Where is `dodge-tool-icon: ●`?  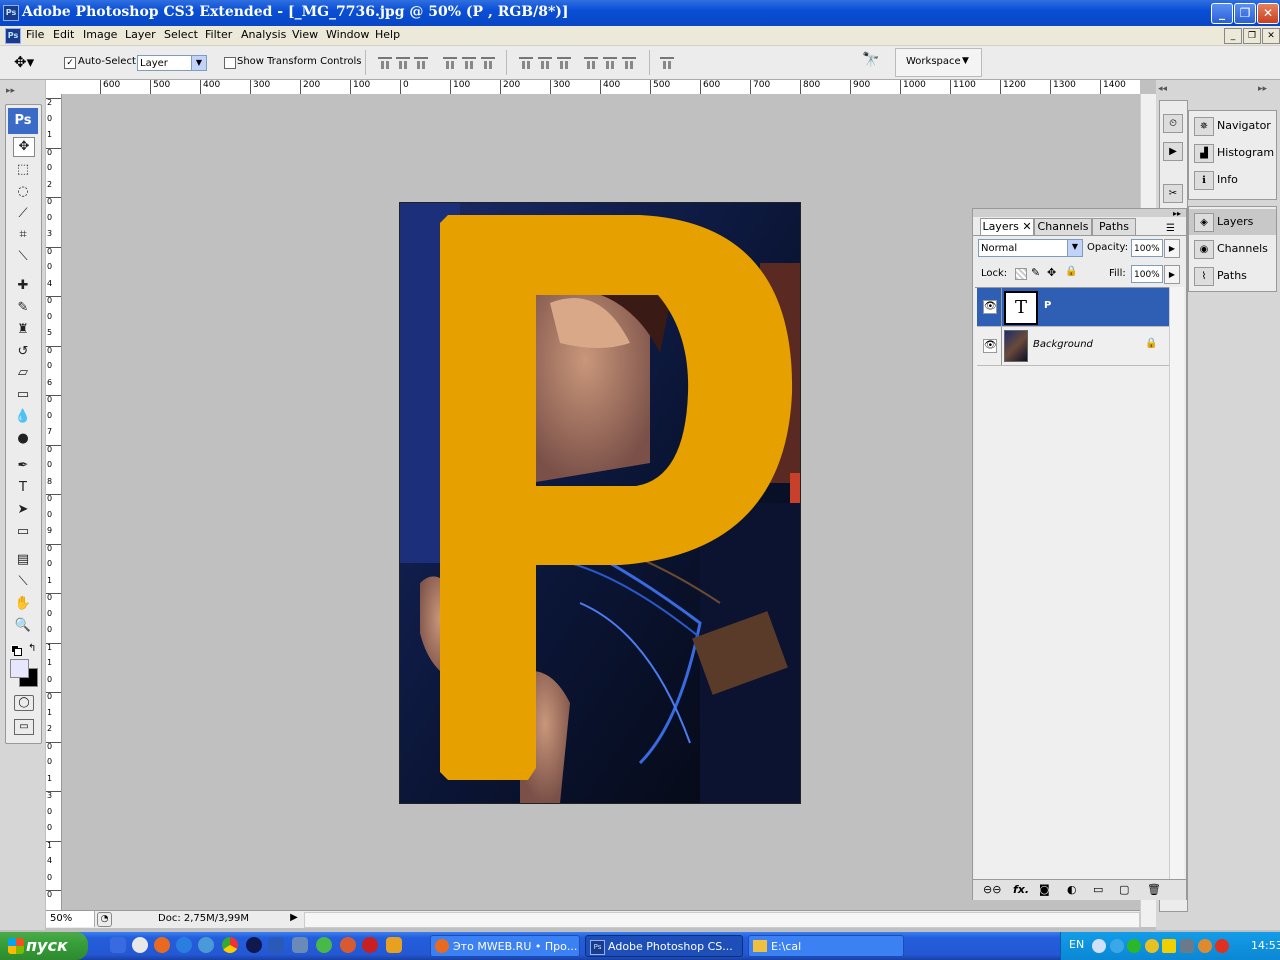
dodge-tool-icon: ● is located at coordinates (23, 439).